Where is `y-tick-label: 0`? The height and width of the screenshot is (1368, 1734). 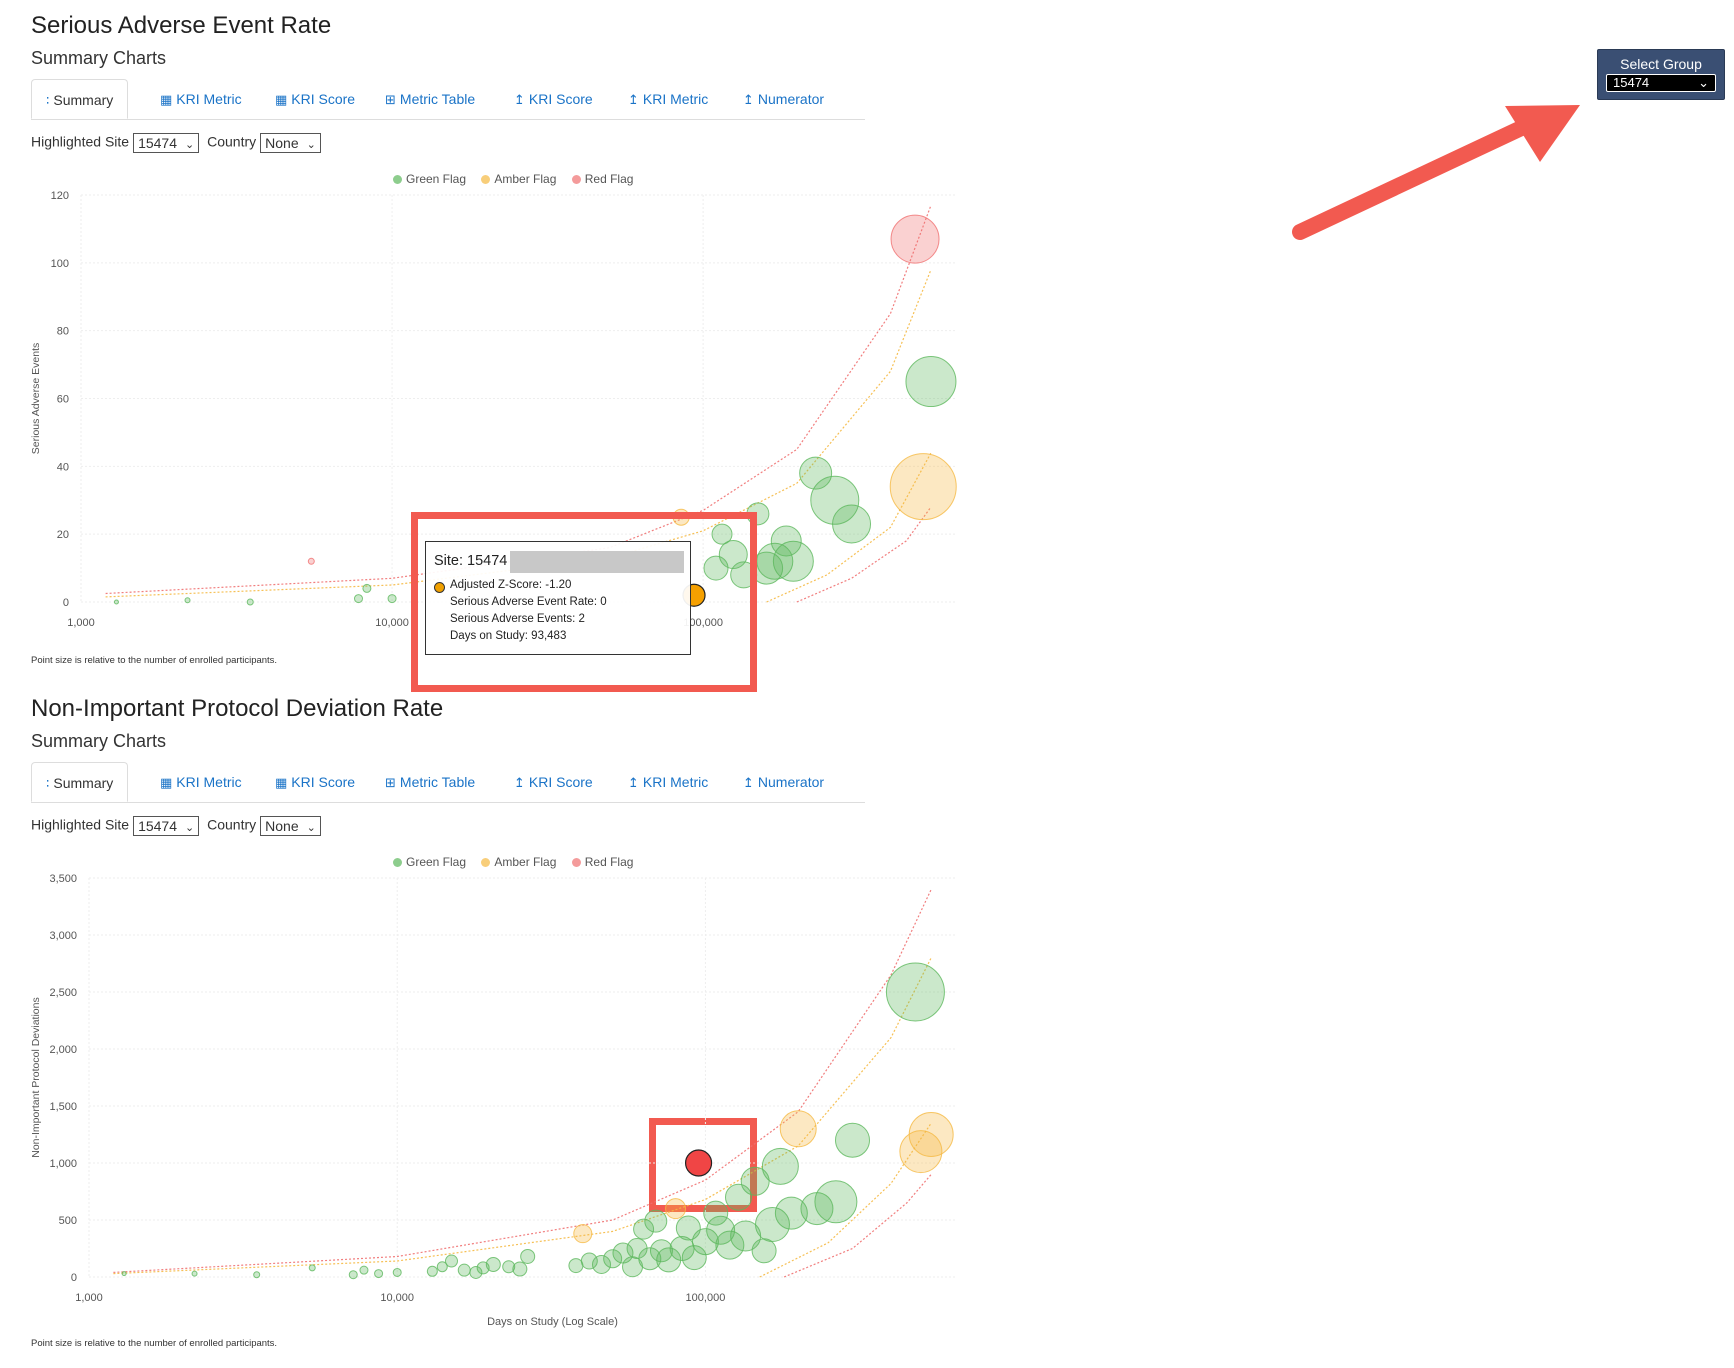 y-tick-label: 0 is located at coordinates (74, 1278).